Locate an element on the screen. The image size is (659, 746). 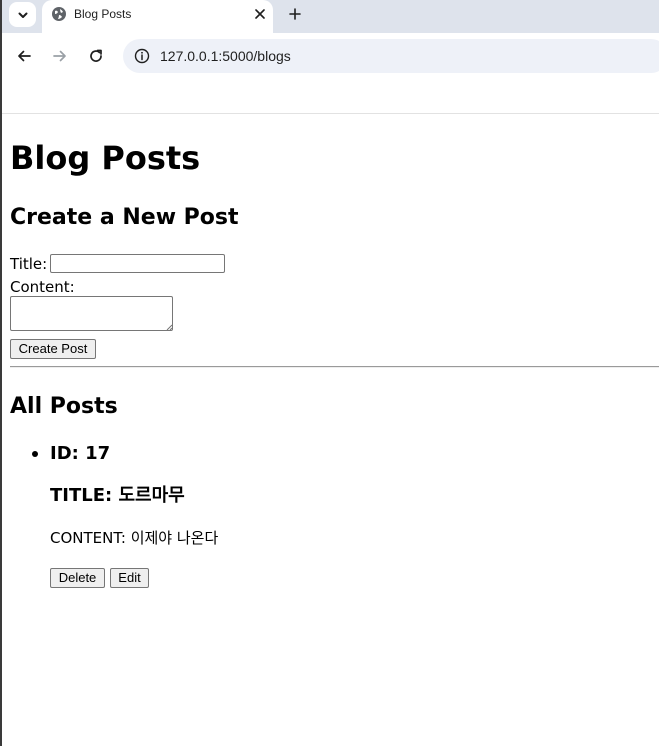
title-input is located at coordinates (137, 263).